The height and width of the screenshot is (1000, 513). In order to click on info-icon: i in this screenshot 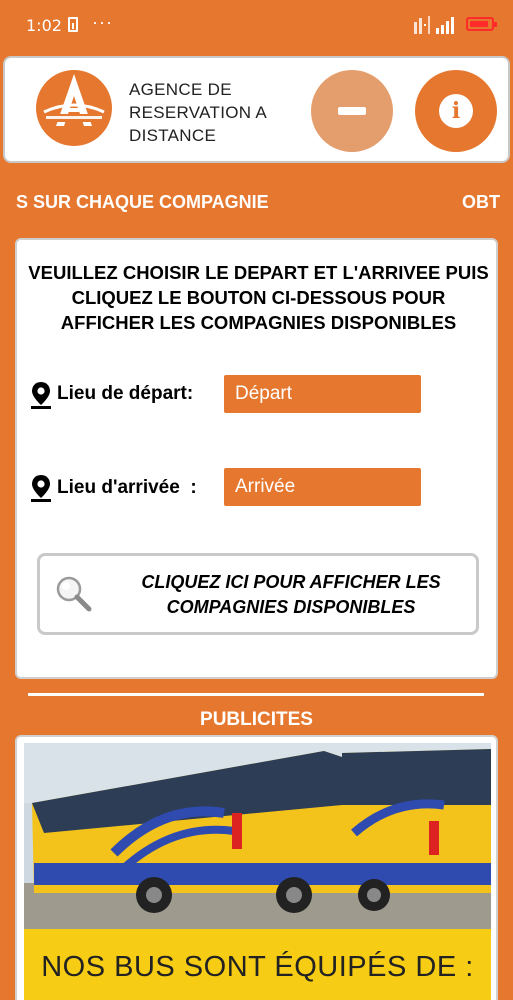, I will do `click(456, 111)`.